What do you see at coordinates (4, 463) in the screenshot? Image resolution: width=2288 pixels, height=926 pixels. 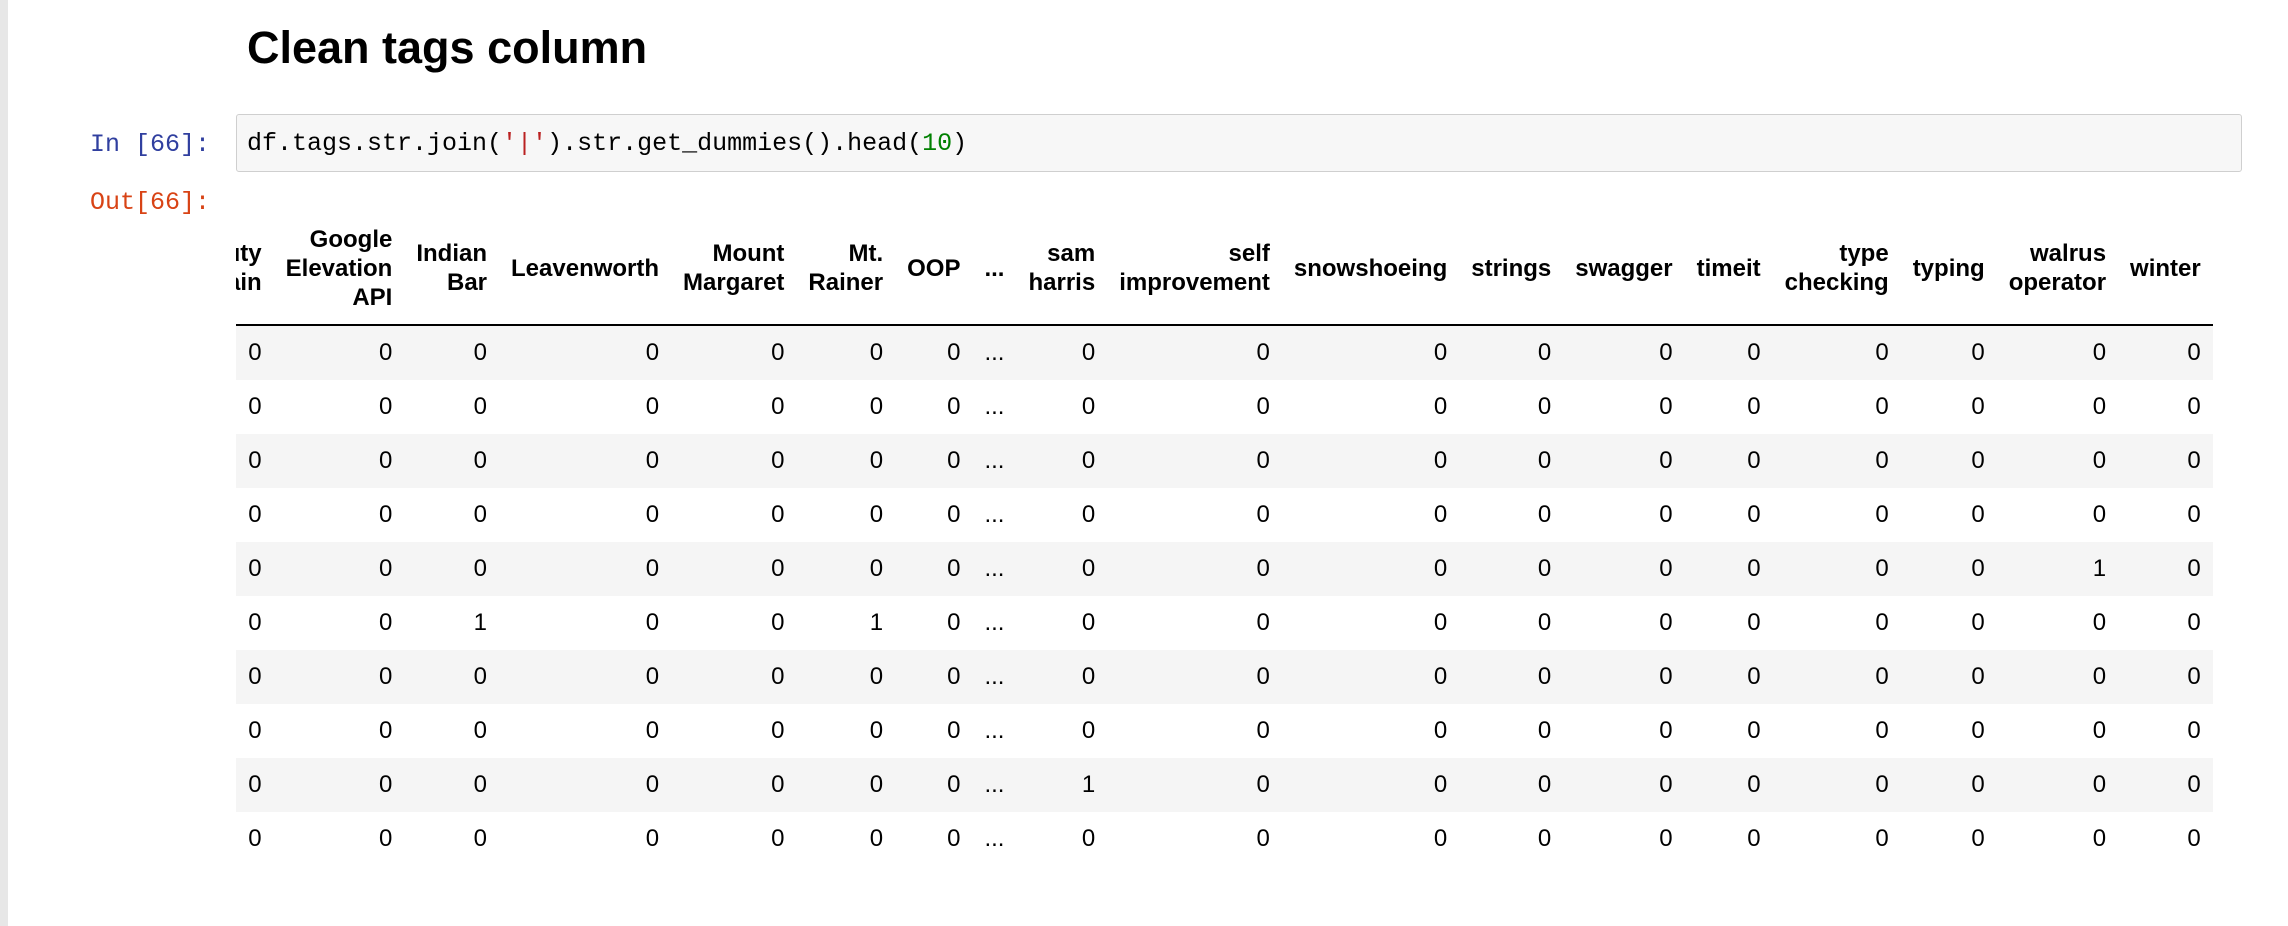 I see `left-margin-rule` at bounding box center [4, 463].